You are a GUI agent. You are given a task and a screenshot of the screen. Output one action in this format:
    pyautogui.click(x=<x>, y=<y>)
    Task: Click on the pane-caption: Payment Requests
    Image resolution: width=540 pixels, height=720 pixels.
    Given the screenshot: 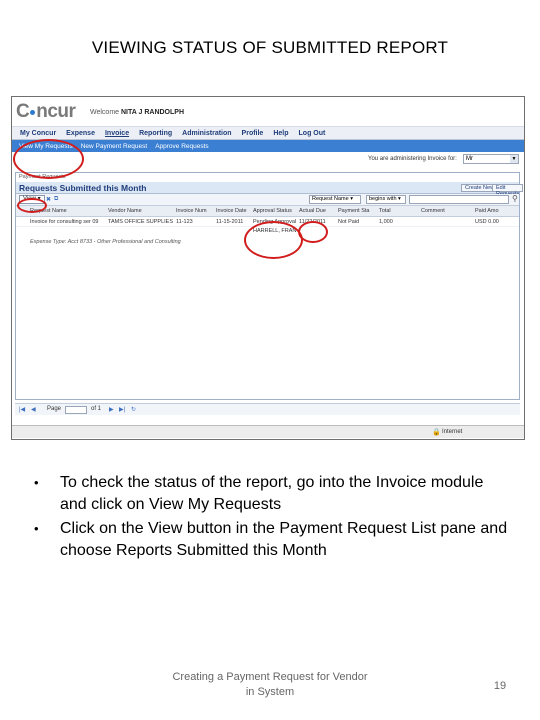 What is the action you would take?
    pyautogui.click(x=42, y=177)
    